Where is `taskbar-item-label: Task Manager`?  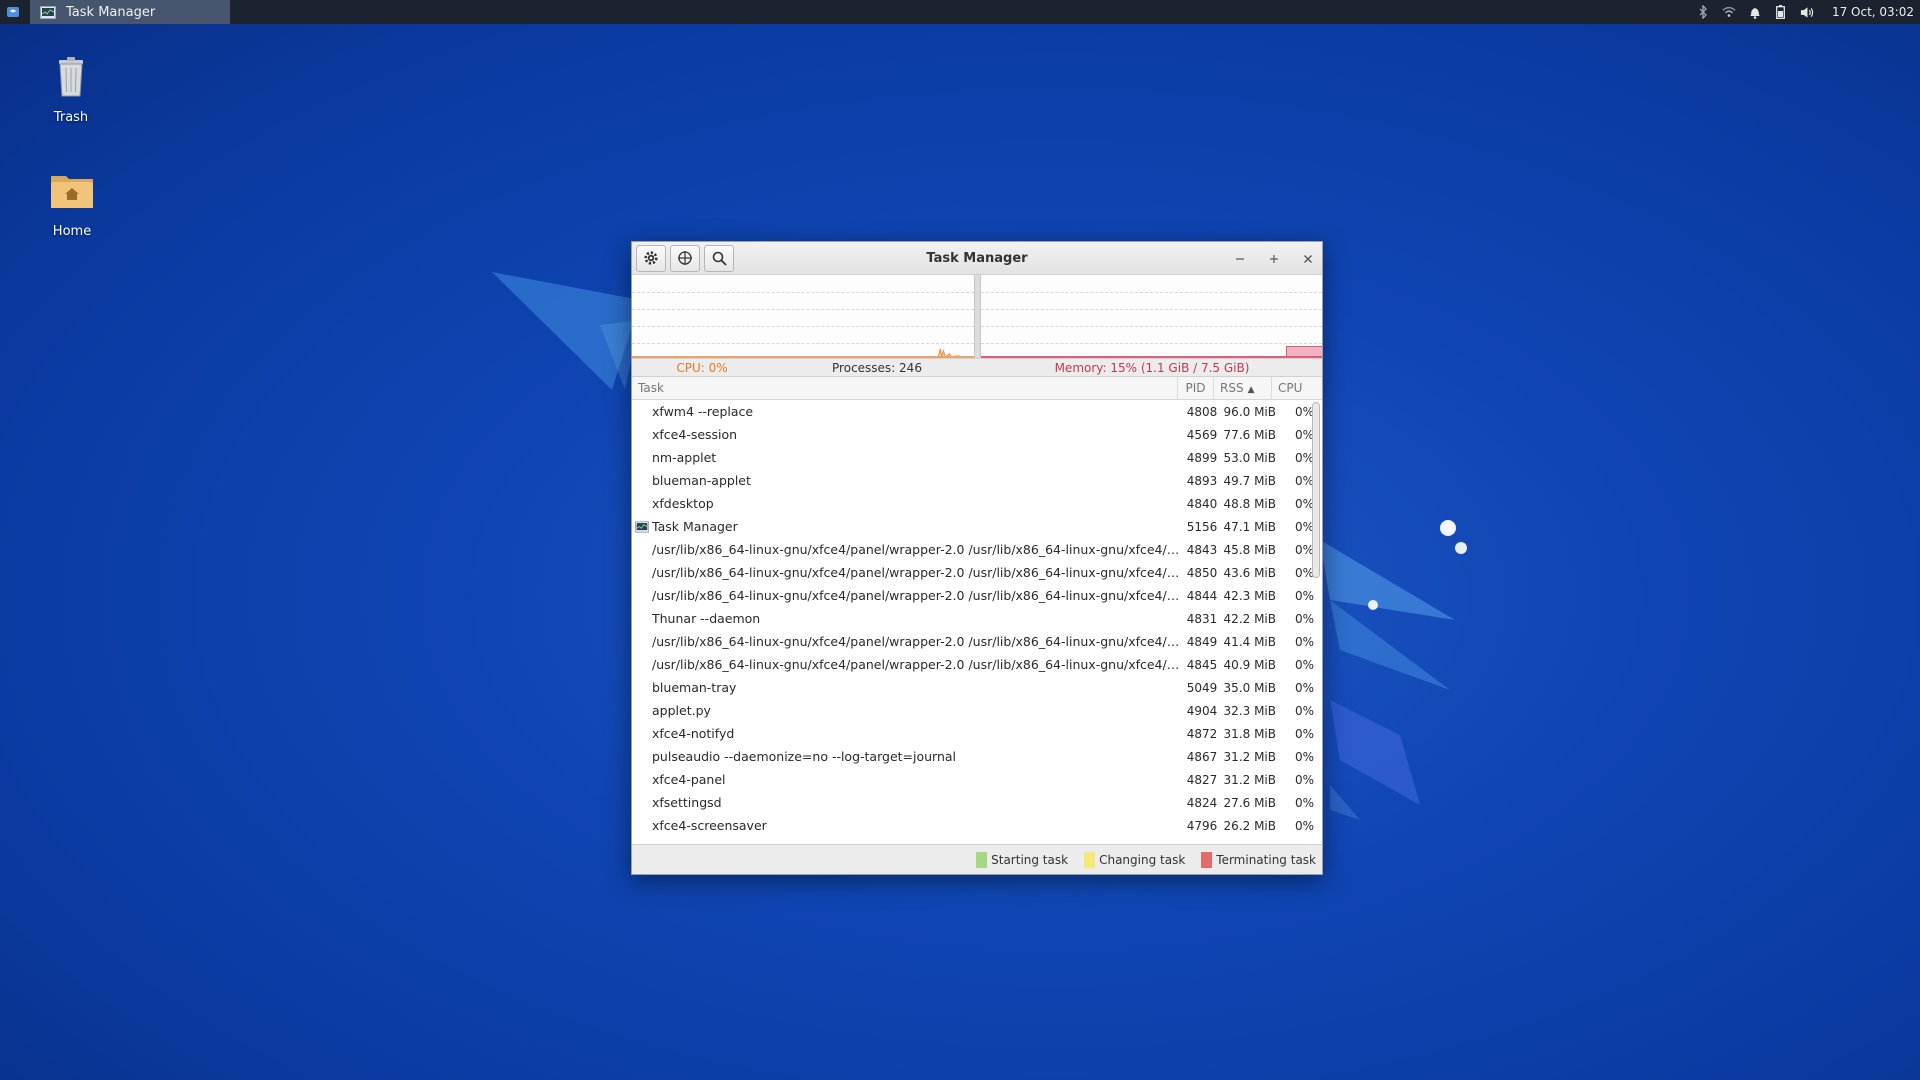 taskbar-item-label: Task Manager is located at coordinates (111, 12).